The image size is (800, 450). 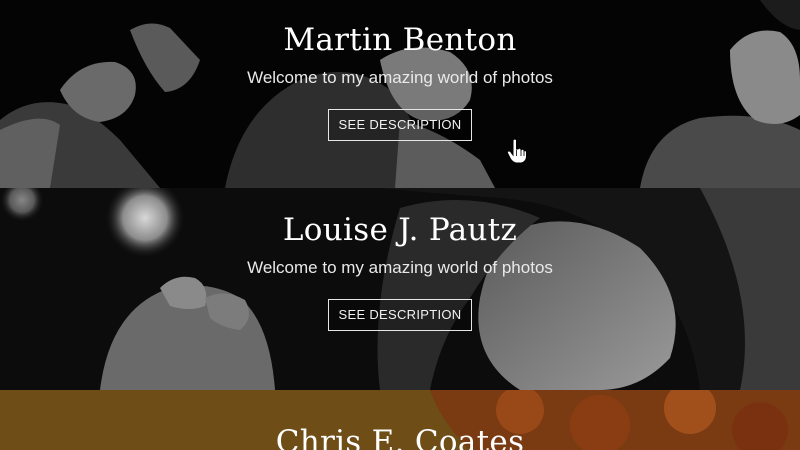 I want to click on profile-header: Chris E. Coates, so click(x=400, y=437).